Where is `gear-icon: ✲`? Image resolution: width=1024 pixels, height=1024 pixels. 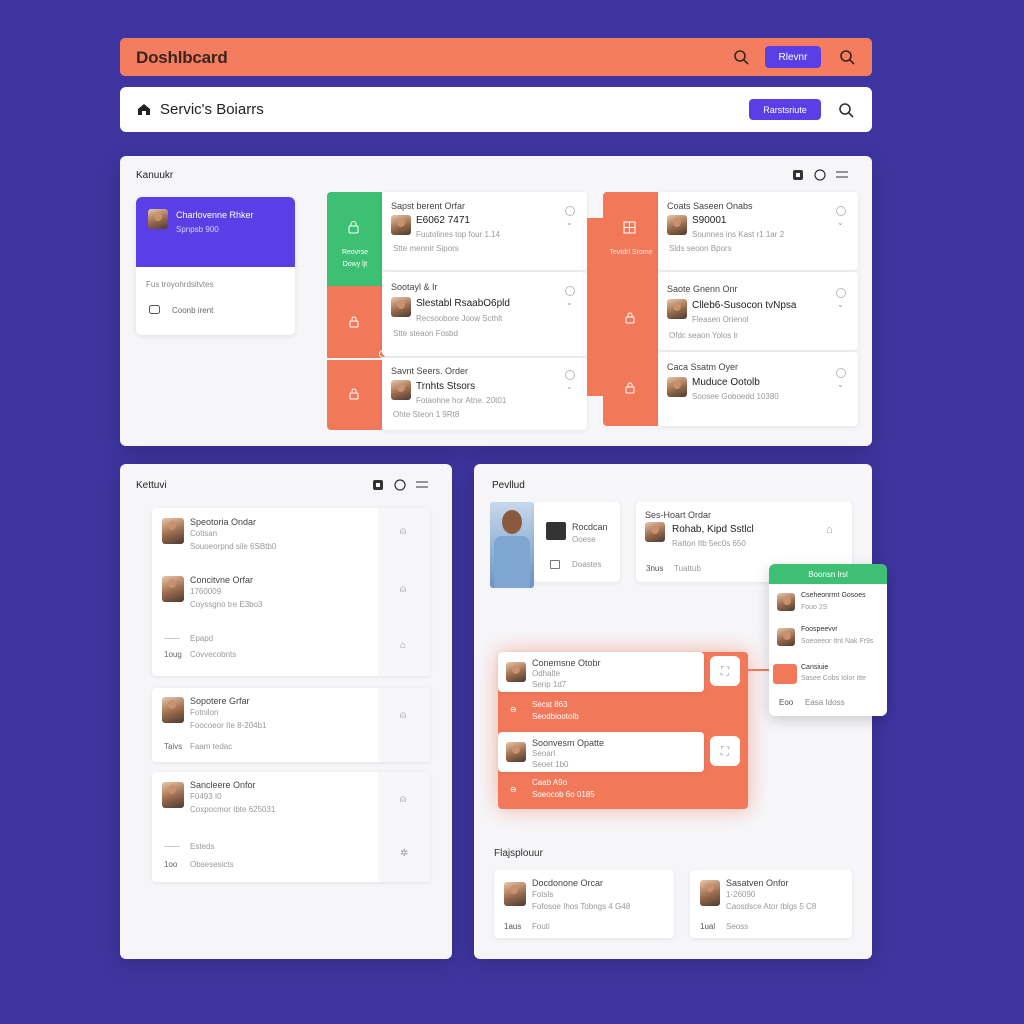 gear-icon: ✲ is located at coordinates (404, 853).